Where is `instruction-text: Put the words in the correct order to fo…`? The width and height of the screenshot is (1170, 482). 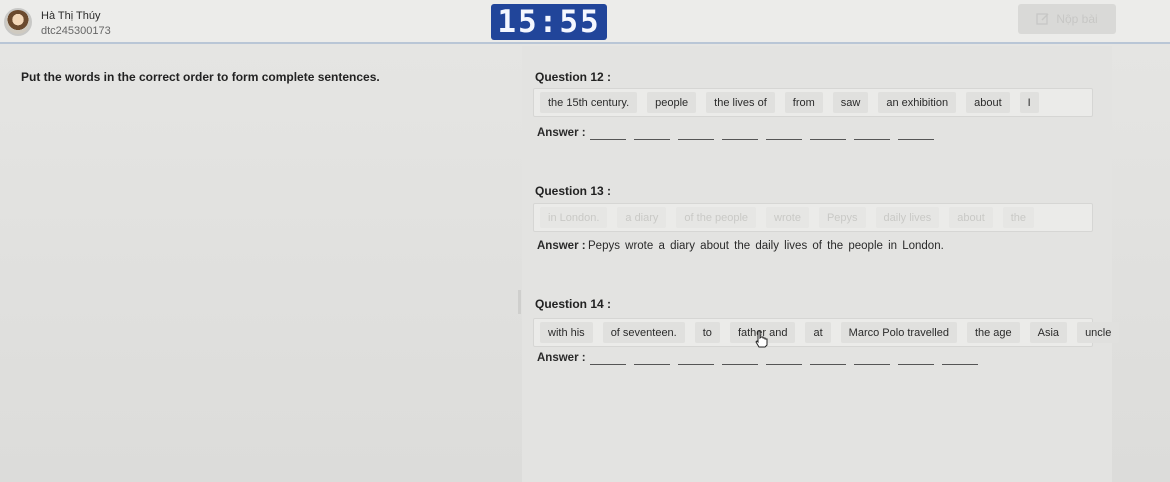
instruction-text: Put the words in the correct order to fo… is located at coordinates (200, 77).